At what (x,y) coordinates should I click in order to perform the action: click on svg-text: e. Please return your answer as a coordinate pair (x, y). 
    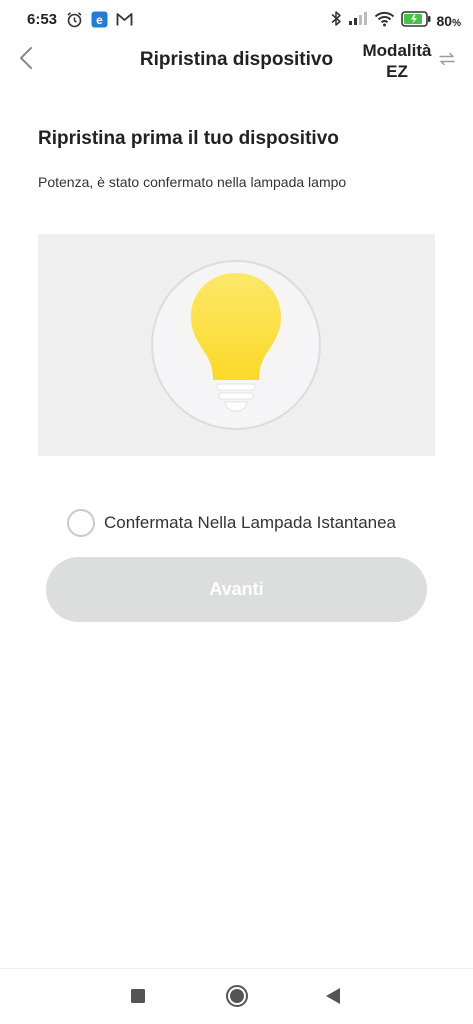
    Looking at the image, I should click on (99, 20).